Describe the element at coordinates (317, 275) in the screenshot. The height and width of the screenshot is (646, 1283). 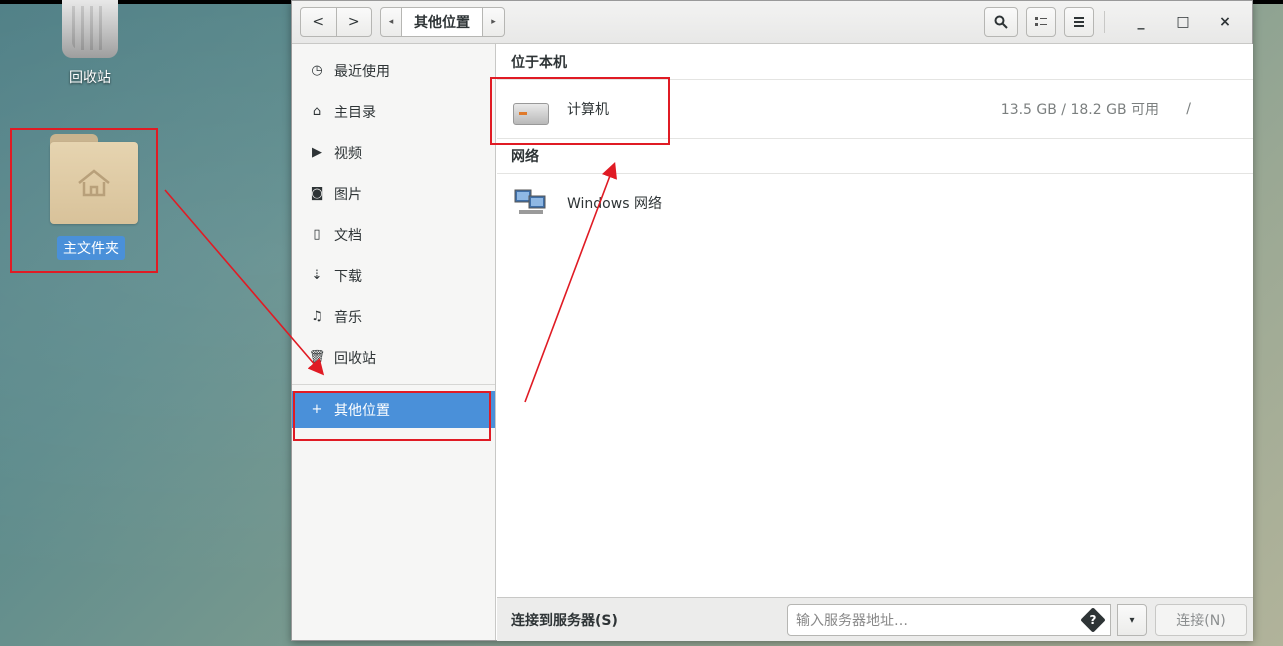
I see `download-icon: ⇣` at that location.